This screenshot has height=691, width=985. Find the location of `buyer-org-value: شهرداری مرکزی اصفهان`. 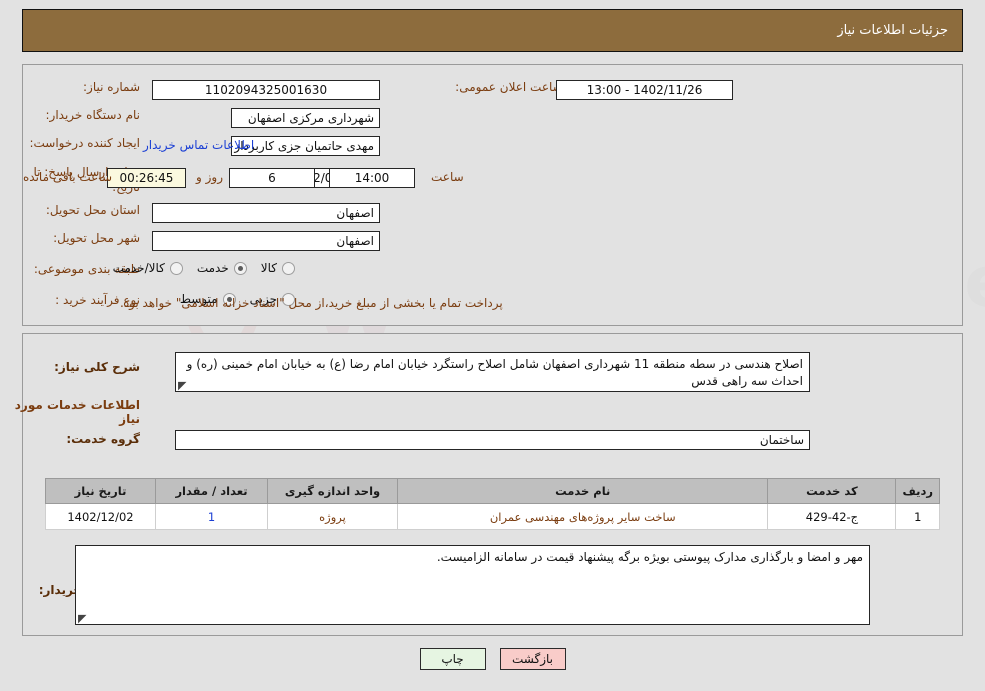

buyer-org-value: شهرداری مرکزی اصفهان is located at coordinates (305, 118).